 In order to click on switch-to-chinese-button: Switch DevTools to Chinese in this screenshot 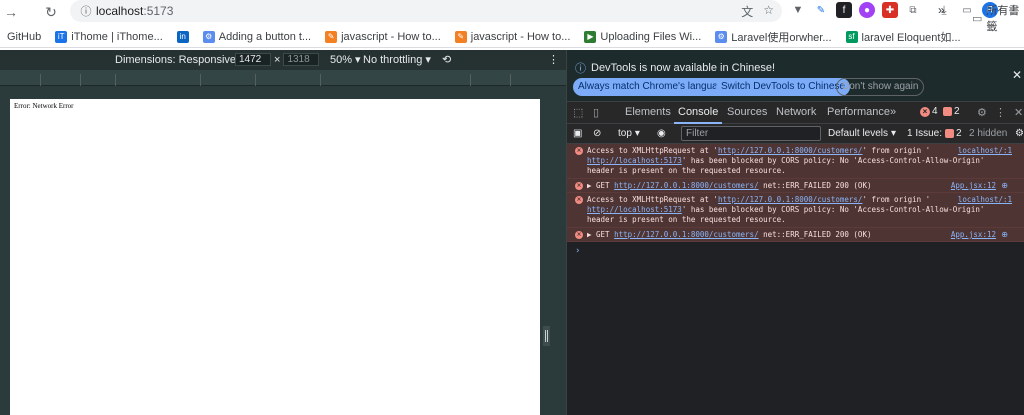, I will do `click(783, 87)`.